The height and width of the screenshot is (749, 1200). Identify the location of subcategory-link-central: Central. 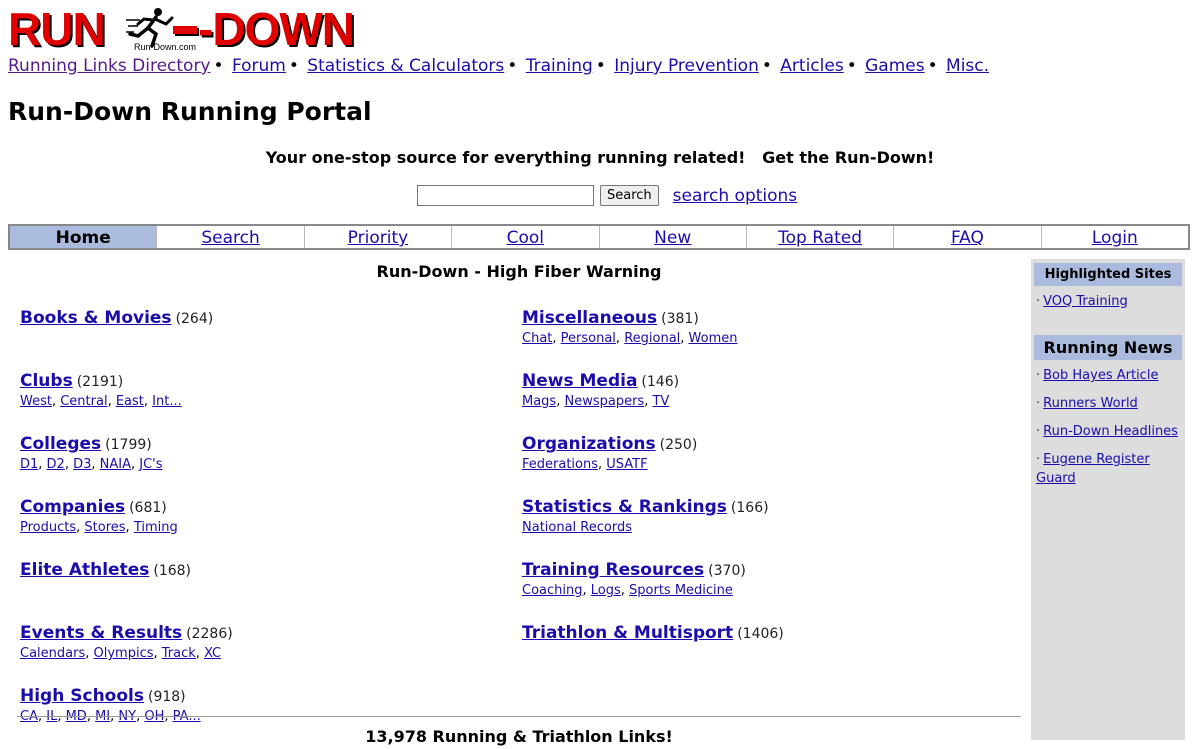
(83, 401).